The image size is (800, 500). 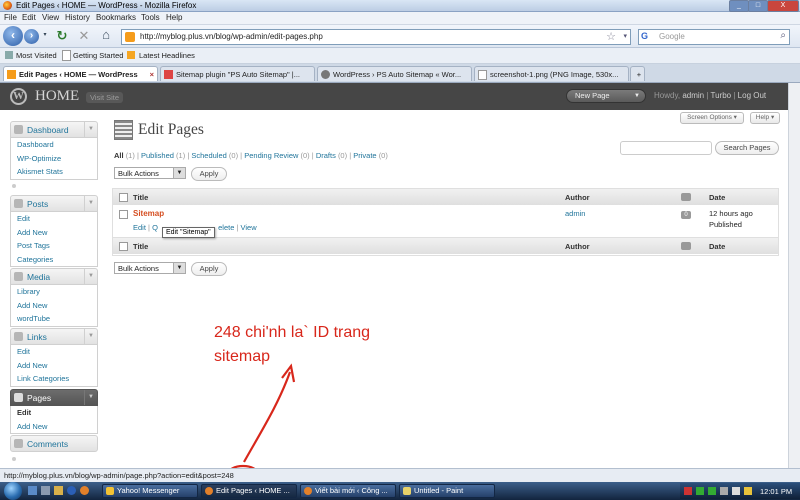 What do you see at coordinates (209, 174) in the screenshot?
I see `apply-button-top: Apply` at bounding box center [209, 174].